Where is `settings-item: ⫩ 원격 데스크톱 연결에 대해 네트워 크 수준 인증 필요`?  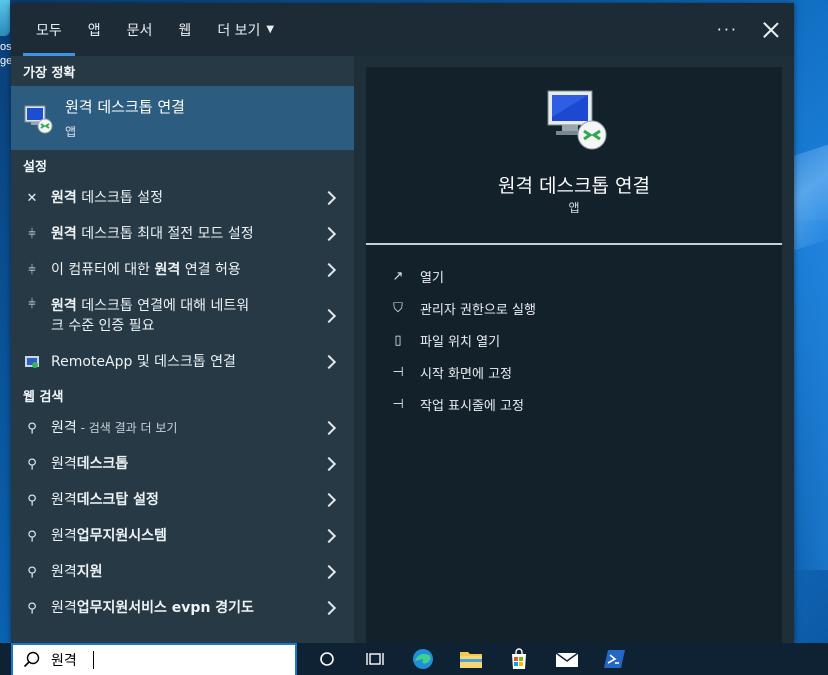 settings-item: ⫩ 원격 데스크톱 연결에 대해 네트워 크 수준 인증 필요 is located at coordinates (182, 316).